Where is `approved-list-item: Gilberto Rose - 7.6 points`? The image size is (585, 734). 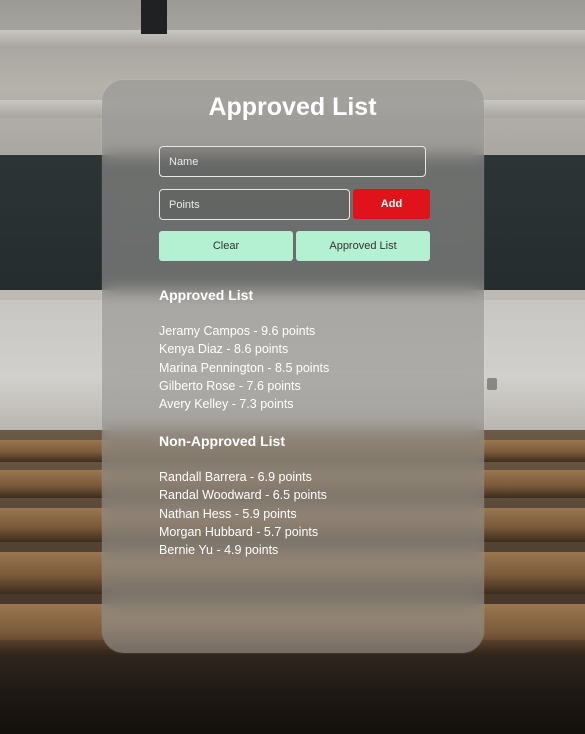
approved-list-item: Gilberto Rose - 7.6 points is located at coordinates (230, 385).